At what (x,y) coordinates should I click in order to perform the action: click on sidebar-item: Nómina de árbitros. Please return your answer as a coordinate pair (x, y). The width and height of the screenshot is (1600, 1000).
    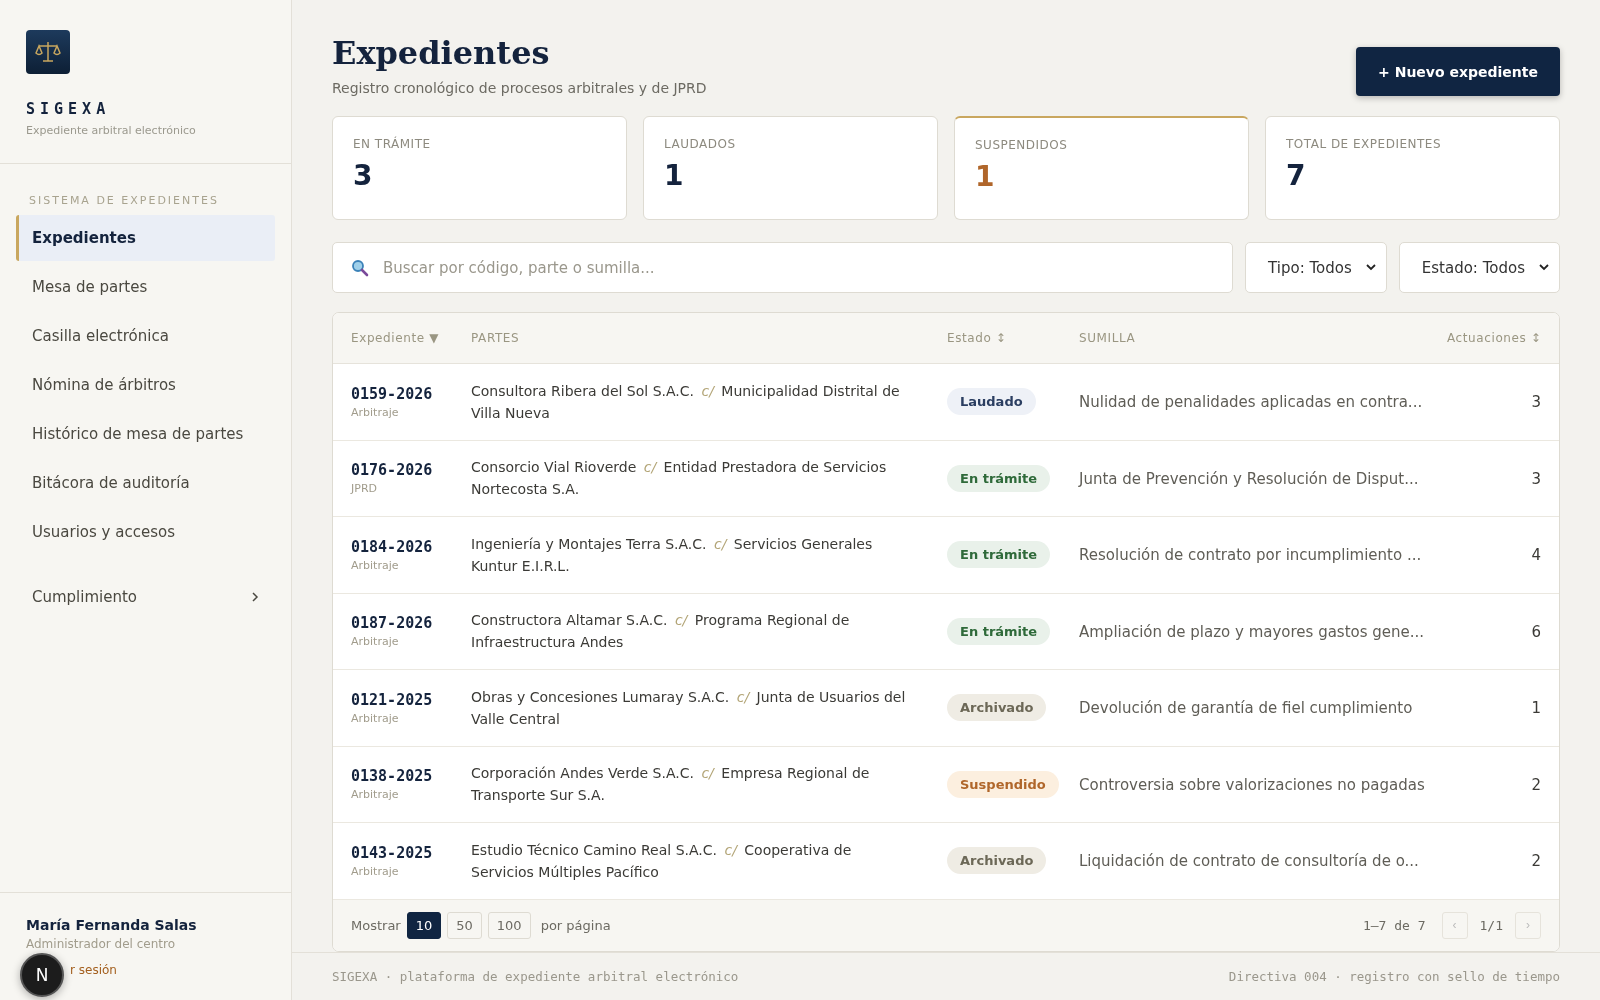
    Looking at the image, I should click on (145, 385).